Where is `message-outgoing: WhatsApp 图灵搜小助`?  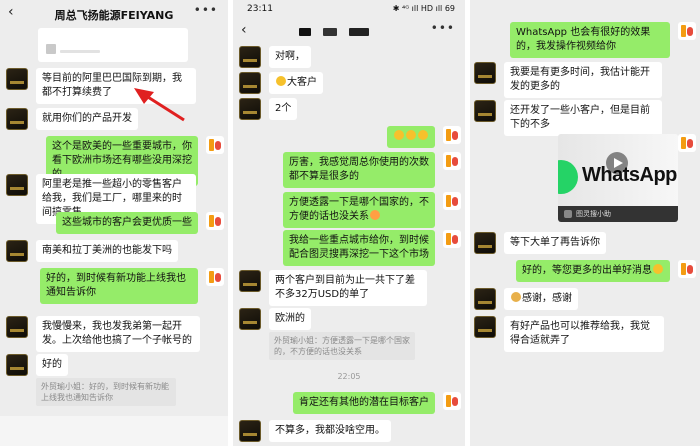
message-outgoing: WhatsApp 图灵搜小助 is located at coordinates (623, 178).